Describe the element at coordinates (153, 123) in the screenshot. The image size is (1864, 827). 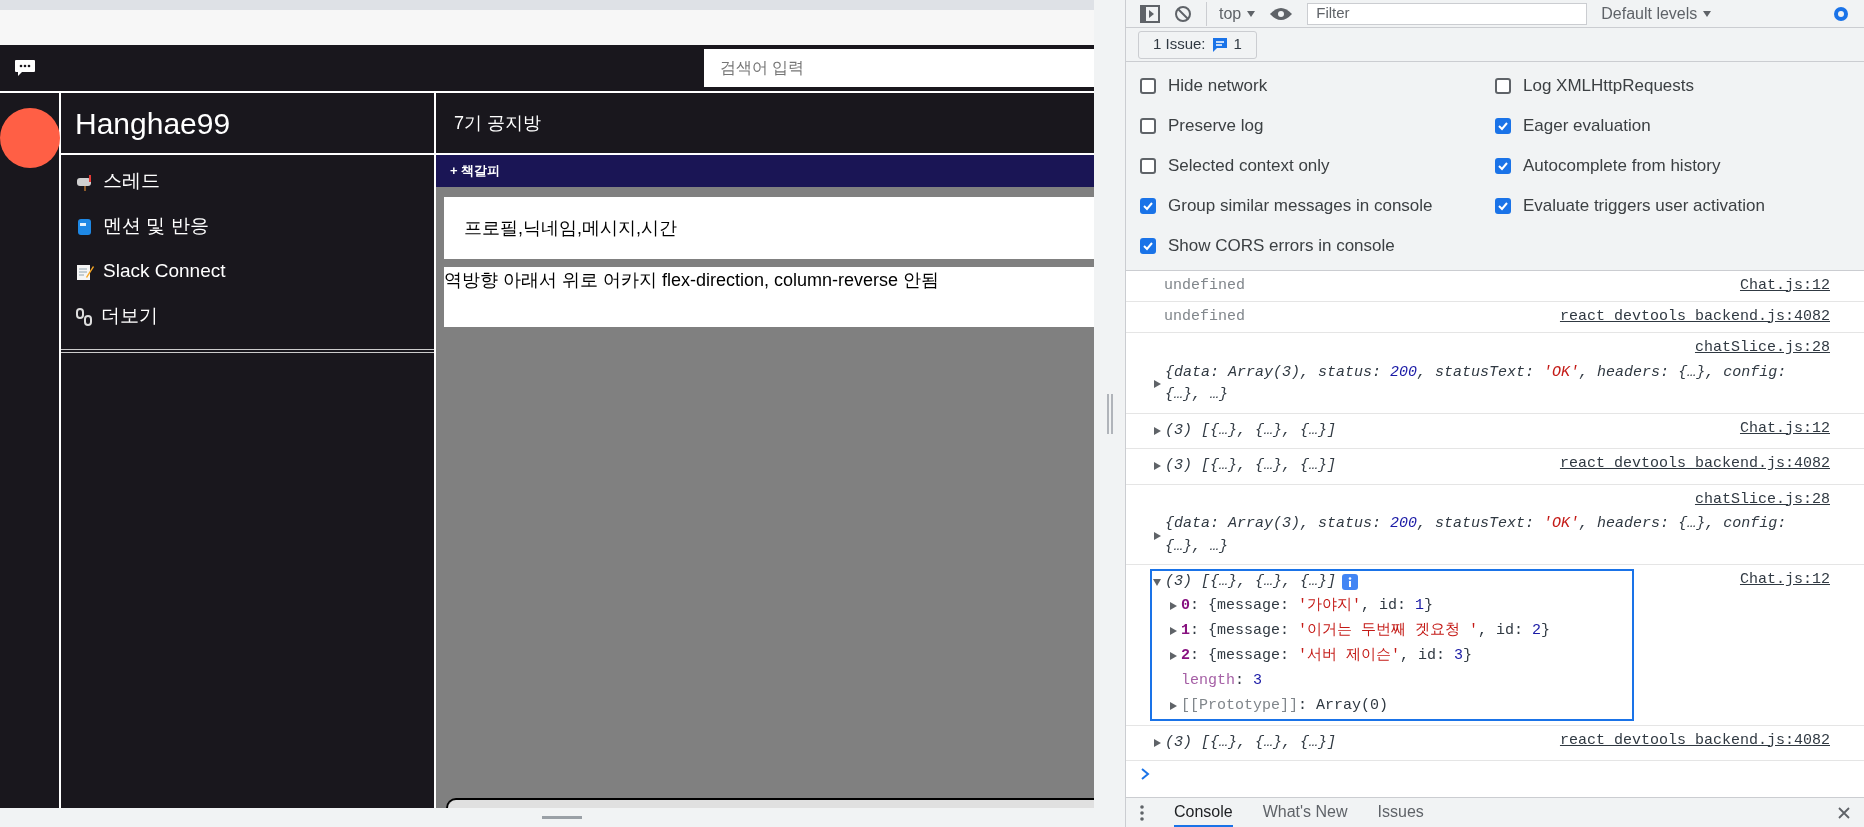
I see `workspace-name: Hanghae99` at that location.